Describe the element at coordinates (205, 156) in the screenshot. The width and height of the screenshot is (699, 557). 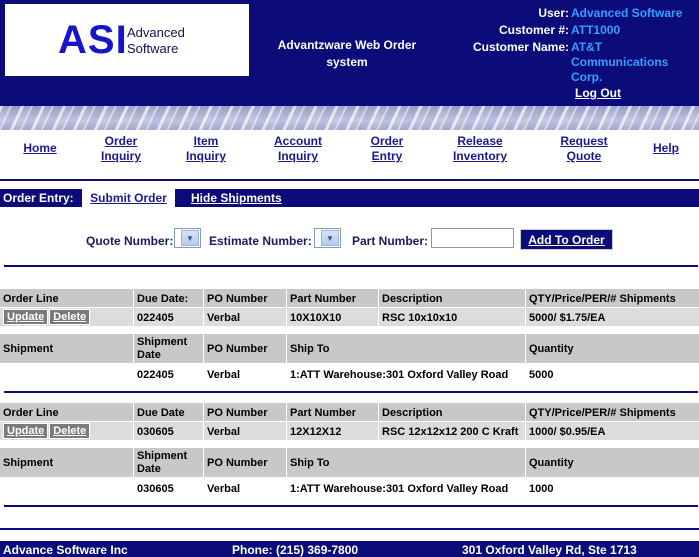
I see `nav-item-inquiry-line2: Inquiry` at that location.